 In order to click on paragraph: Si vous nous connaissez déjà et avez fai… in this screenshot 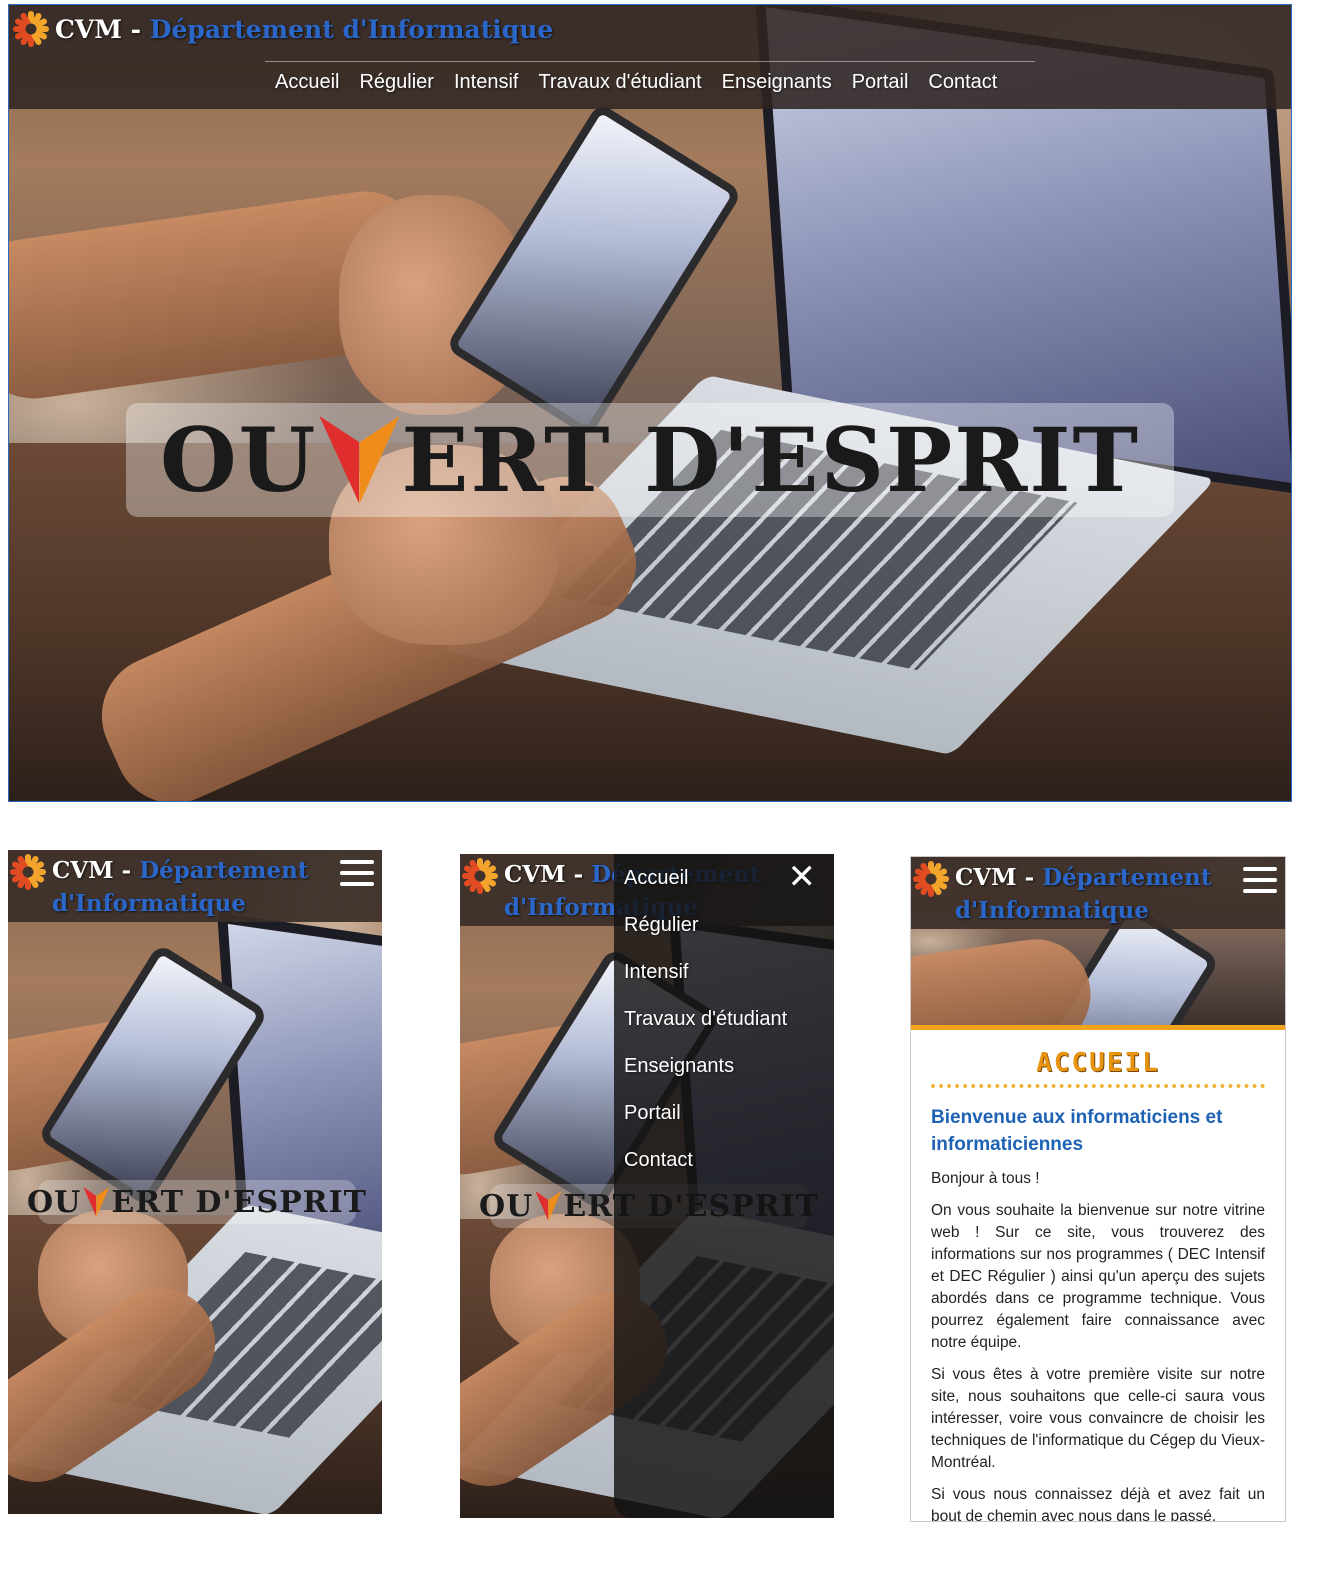, I will do `click(1098, 1504)`.